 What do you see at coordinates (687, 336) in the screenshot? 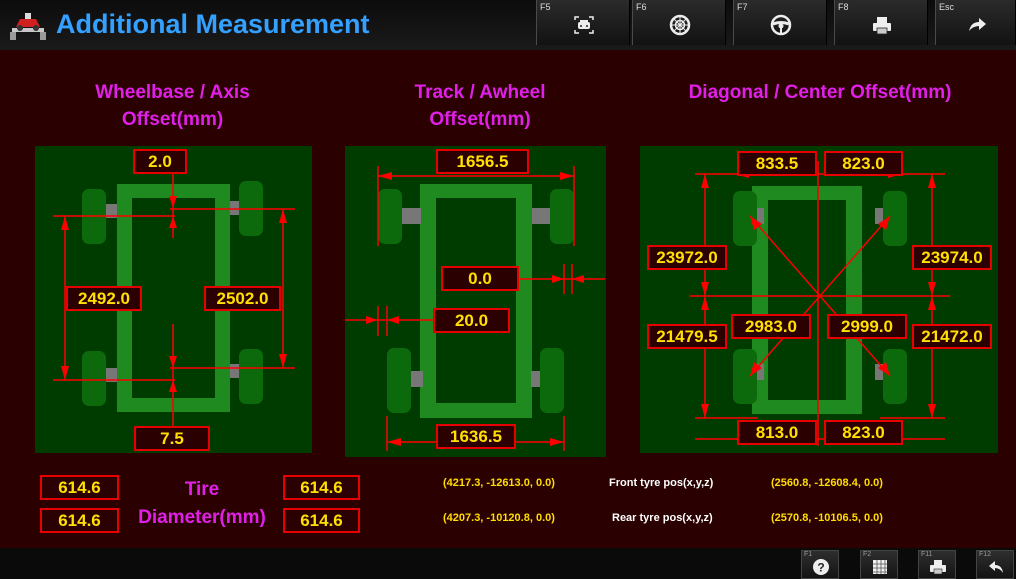
I see `left-lower-value: 21479.5` at bounding box center [687, 336].